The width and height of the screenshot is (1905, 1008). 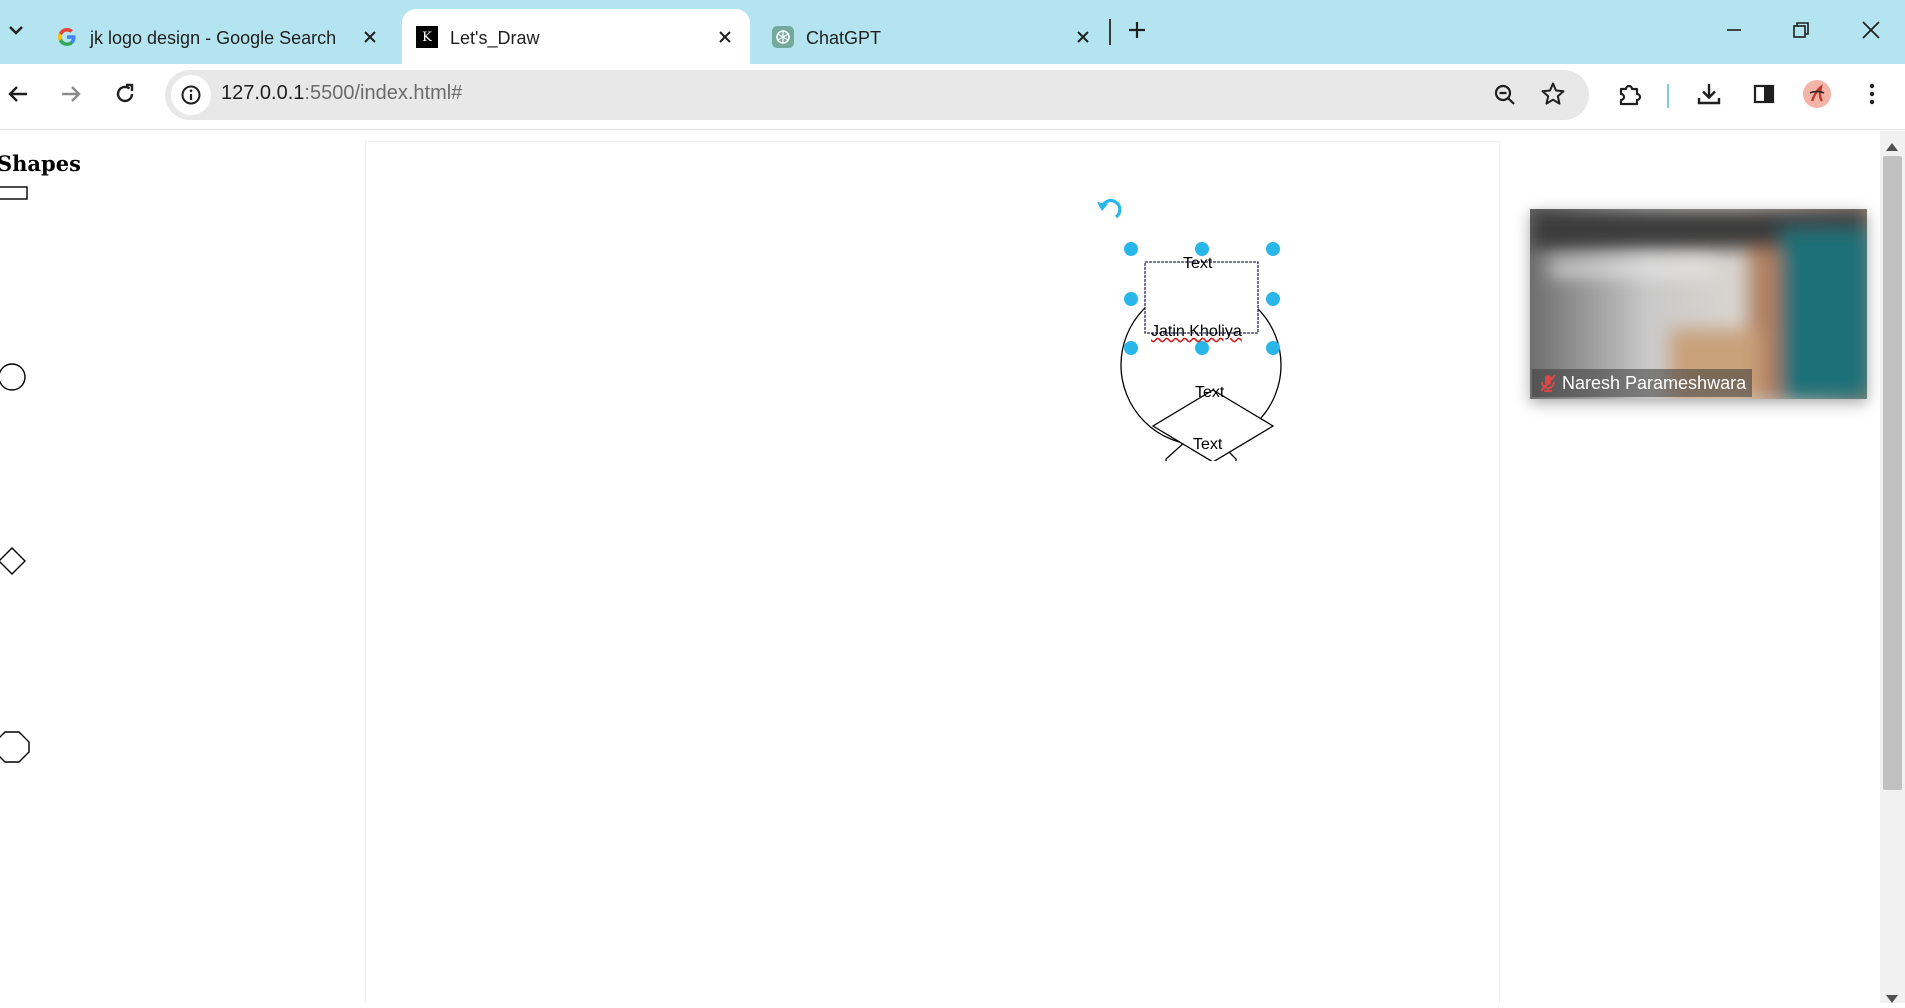 I want to click on arrow-left-icon, so click(x=17, y=94).